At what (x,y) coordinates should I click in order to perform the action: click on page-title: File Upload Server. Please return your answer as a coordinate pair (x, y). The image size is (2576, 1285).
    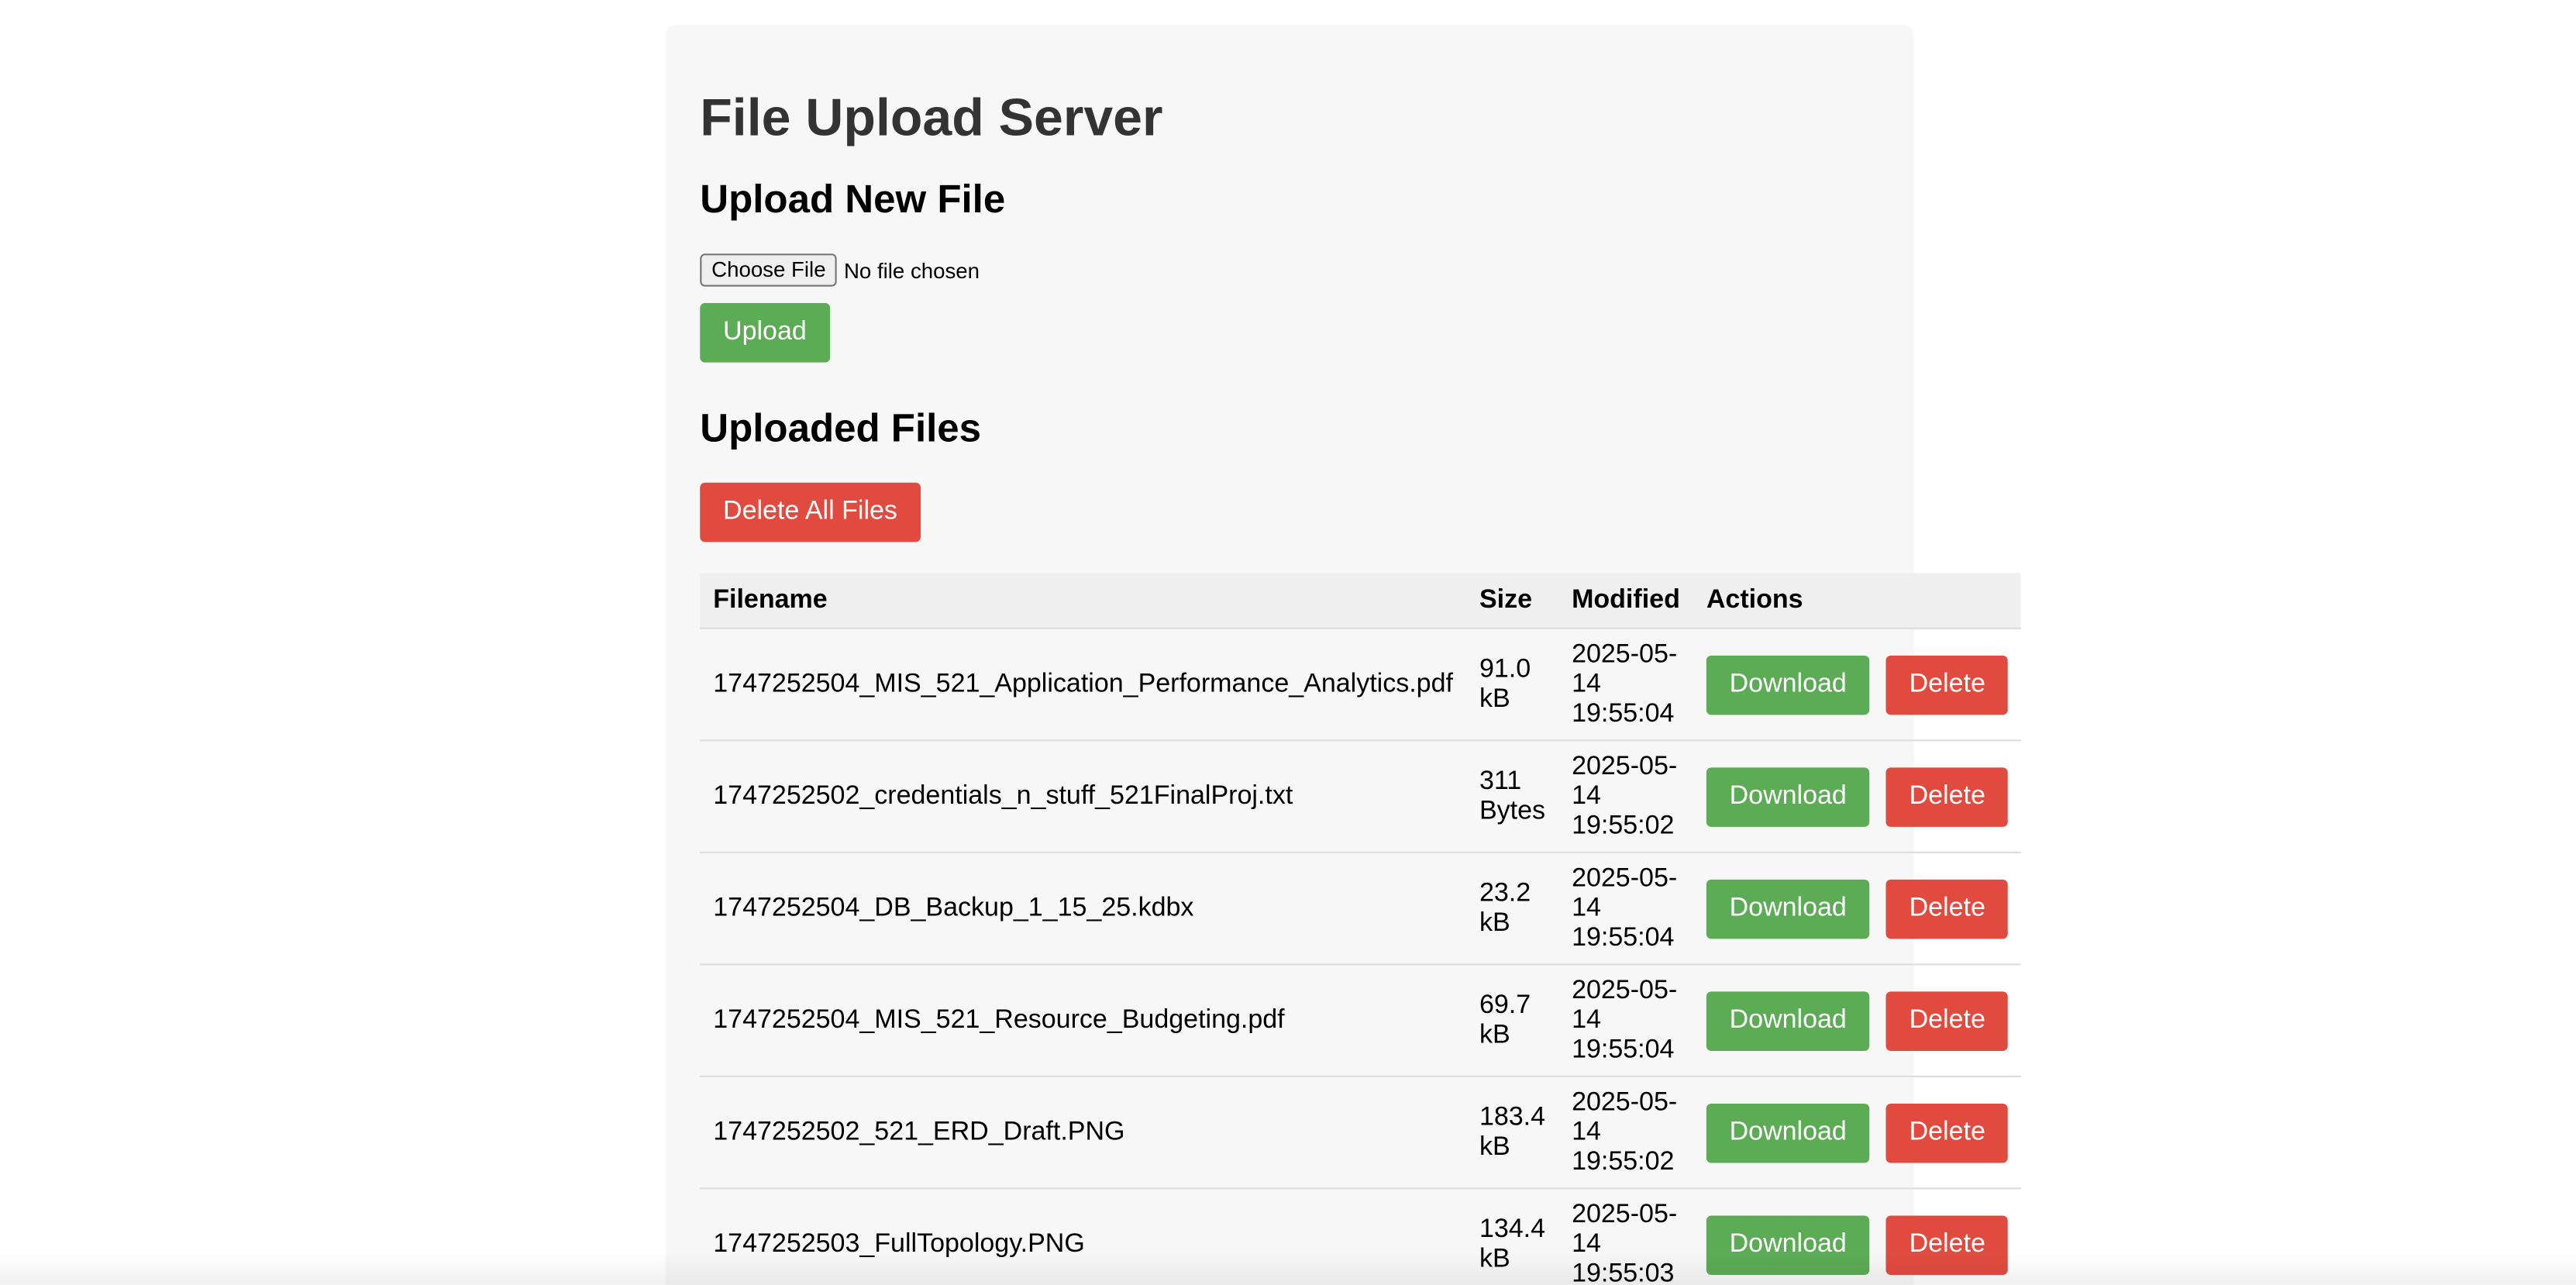
    Looking at the image, I should click on (931, 117).